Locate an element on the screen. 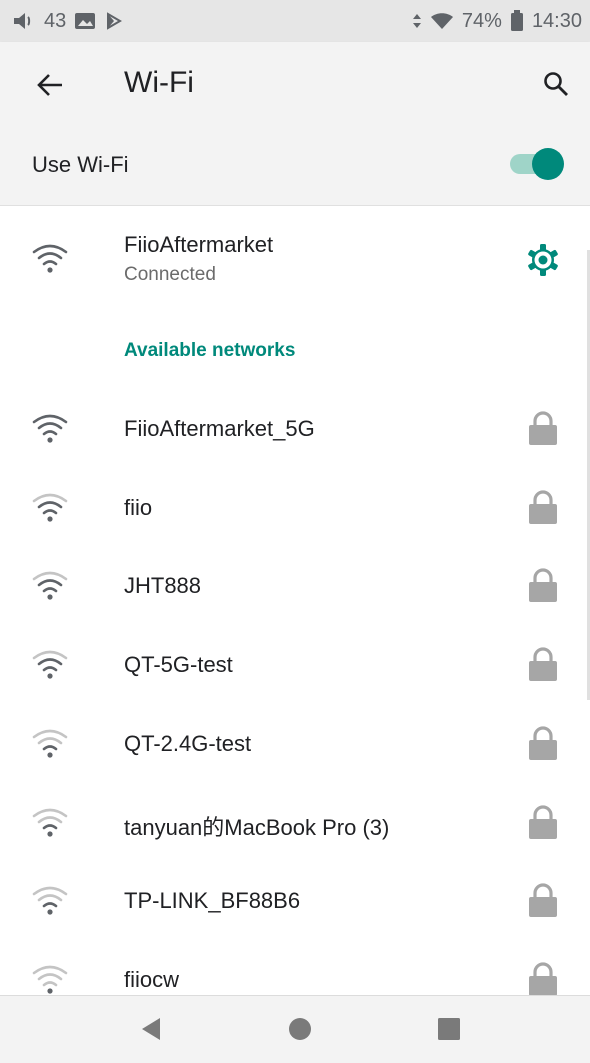 The width and height of the screenshot is (590, 1063). network-row: FiioAftermarket_5G is located at coordinates (295, 429).